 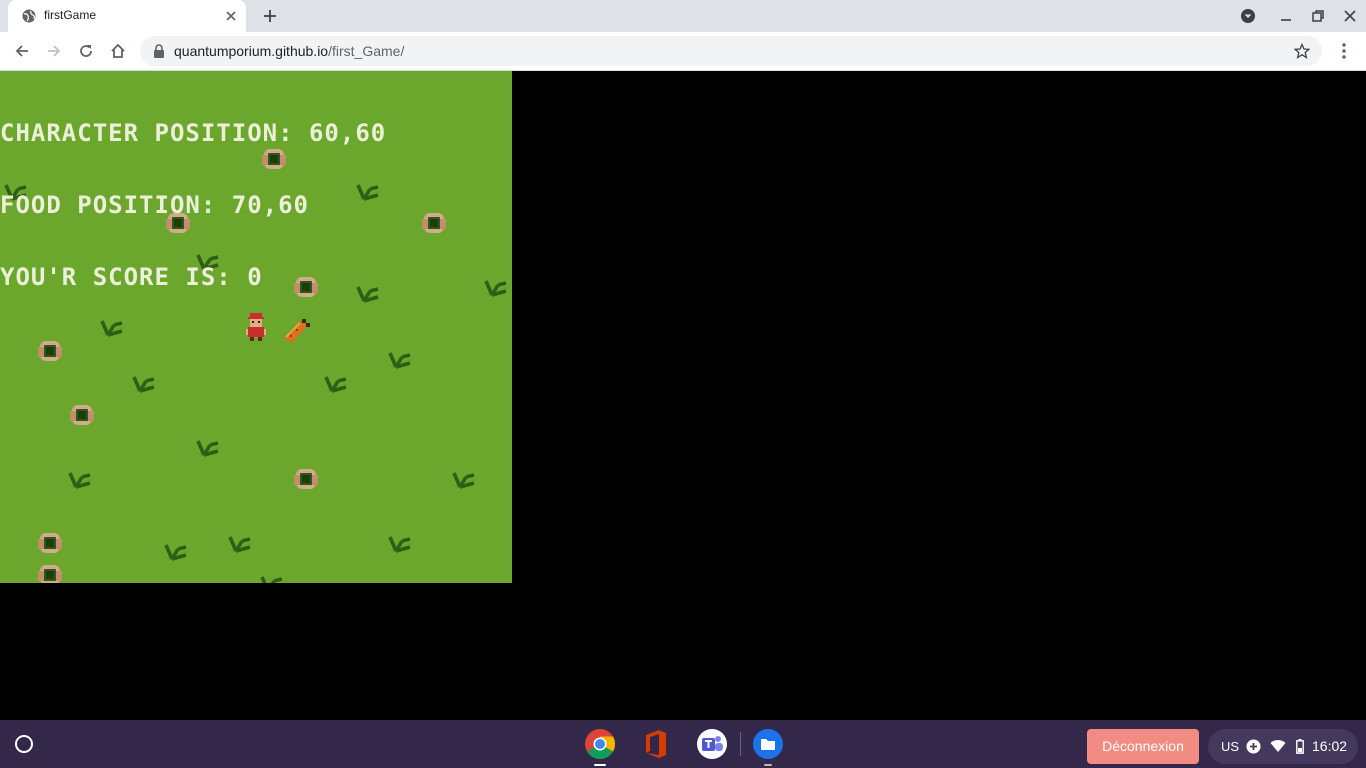 I want to click on os-shelf: Déconnexion US 16:02, so click(x=683, y=744).